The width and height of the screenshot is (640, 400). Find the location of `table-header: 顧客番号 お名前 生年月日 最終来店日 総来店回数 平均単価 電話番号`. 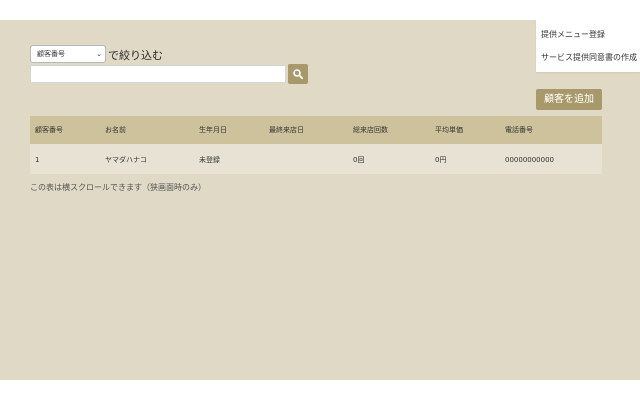

table-header: 顧客番号 お名前 生年月日 最終来店日 総来店回数 平均単価 電話番号 is located at coordinates (316, 130).